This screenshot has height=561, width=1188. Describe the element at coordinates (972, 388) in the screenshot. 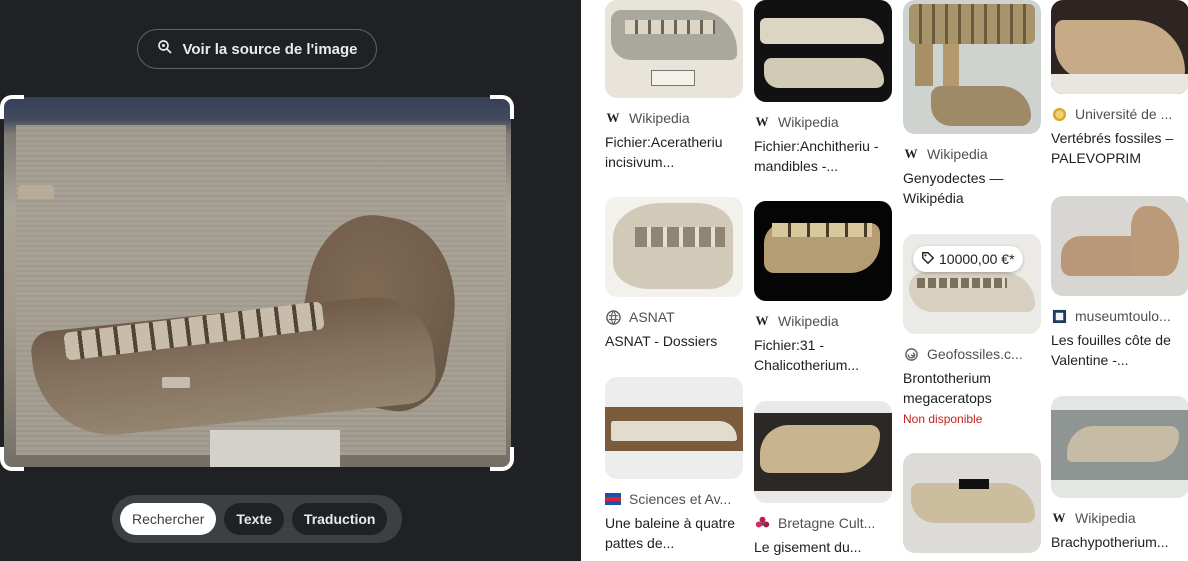

I see `result-title: Brontotherium megaceratops` at that location.